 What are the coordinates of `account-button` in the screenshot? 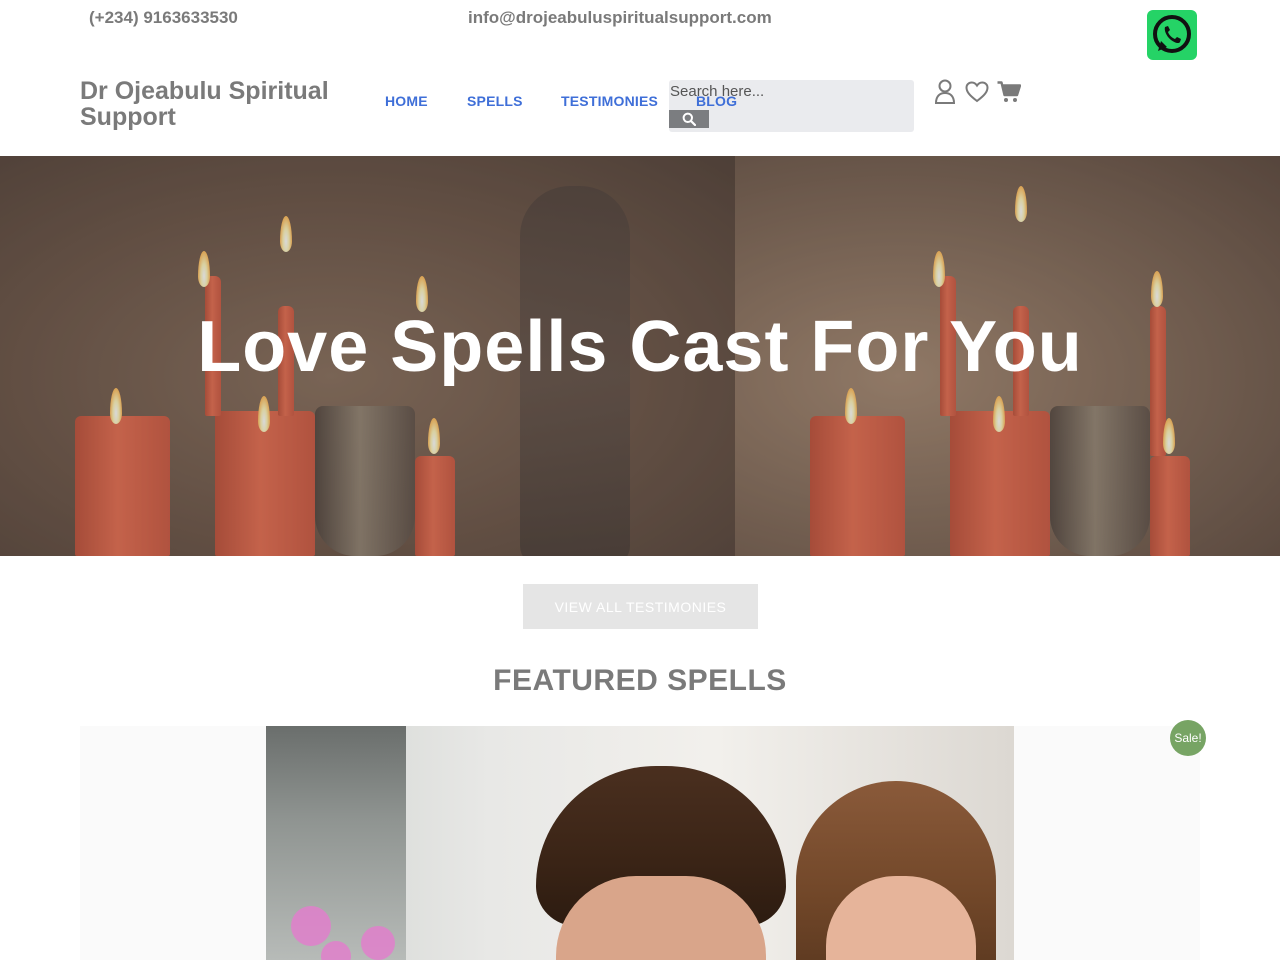 It's located at (945, 92).